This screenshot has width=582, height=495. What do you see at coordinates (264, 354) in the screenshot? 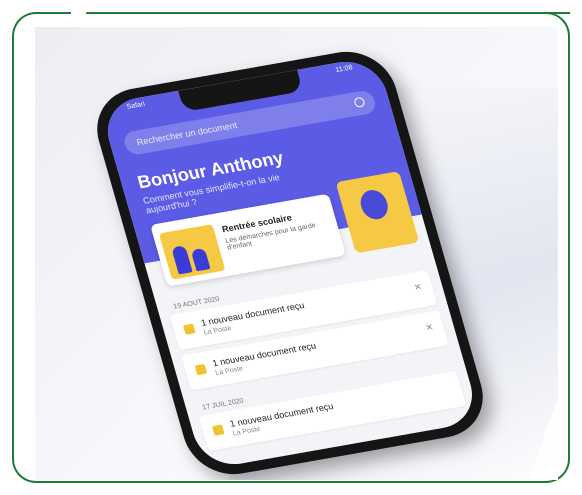
I see `item-title: 1 nouveau document reçu` at bounding box center [264, 354].